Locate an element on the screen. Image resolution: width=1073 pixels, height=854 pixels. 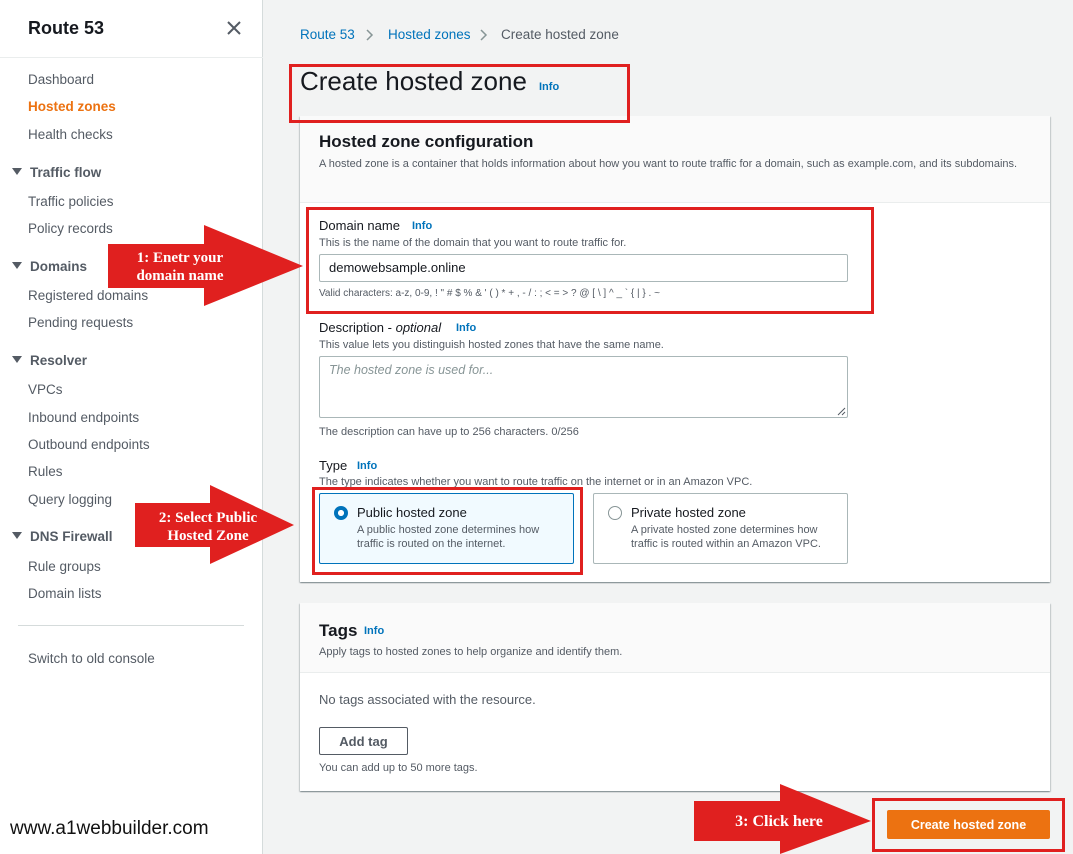
step-1-line-1: 1: Enetr your is located at coordinates (180, 258).